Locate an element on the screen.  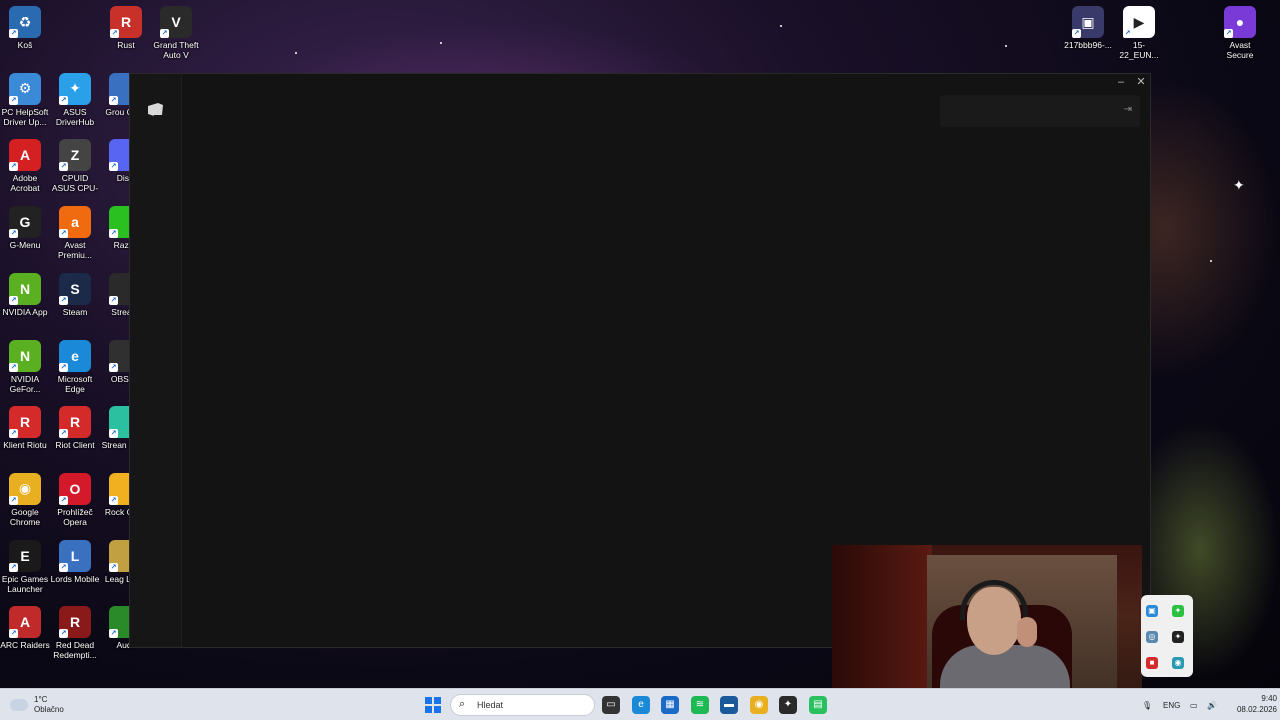
tray-network-icon: ◎ is located at coordinates (1152, 637).